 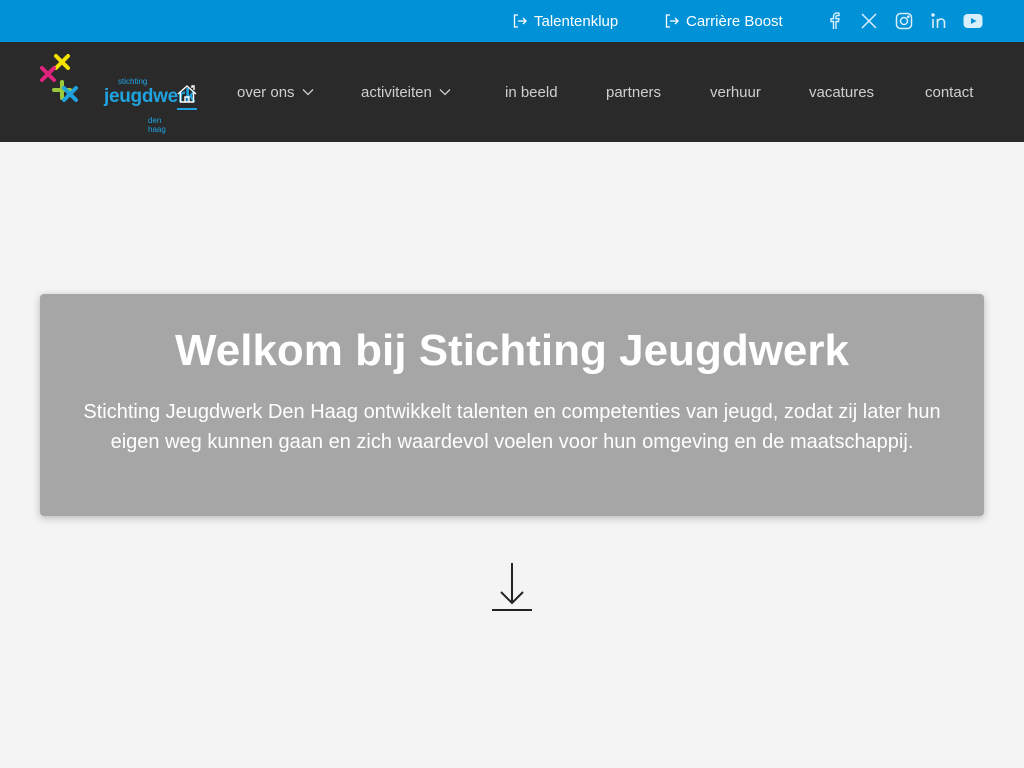 I want to click on youtube-icon, so click(x=973, y=21).